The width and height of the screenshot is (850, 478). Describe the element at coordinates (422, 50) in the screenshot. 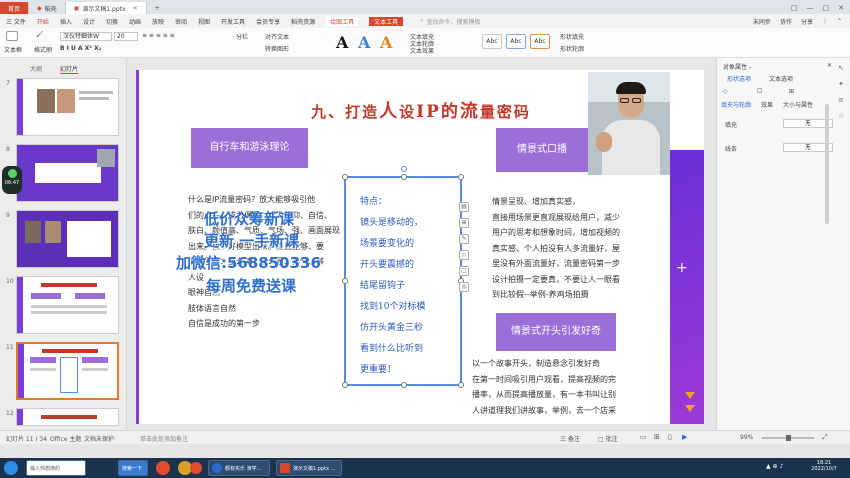

I see `text-effect-button: 文本效果` at that location.